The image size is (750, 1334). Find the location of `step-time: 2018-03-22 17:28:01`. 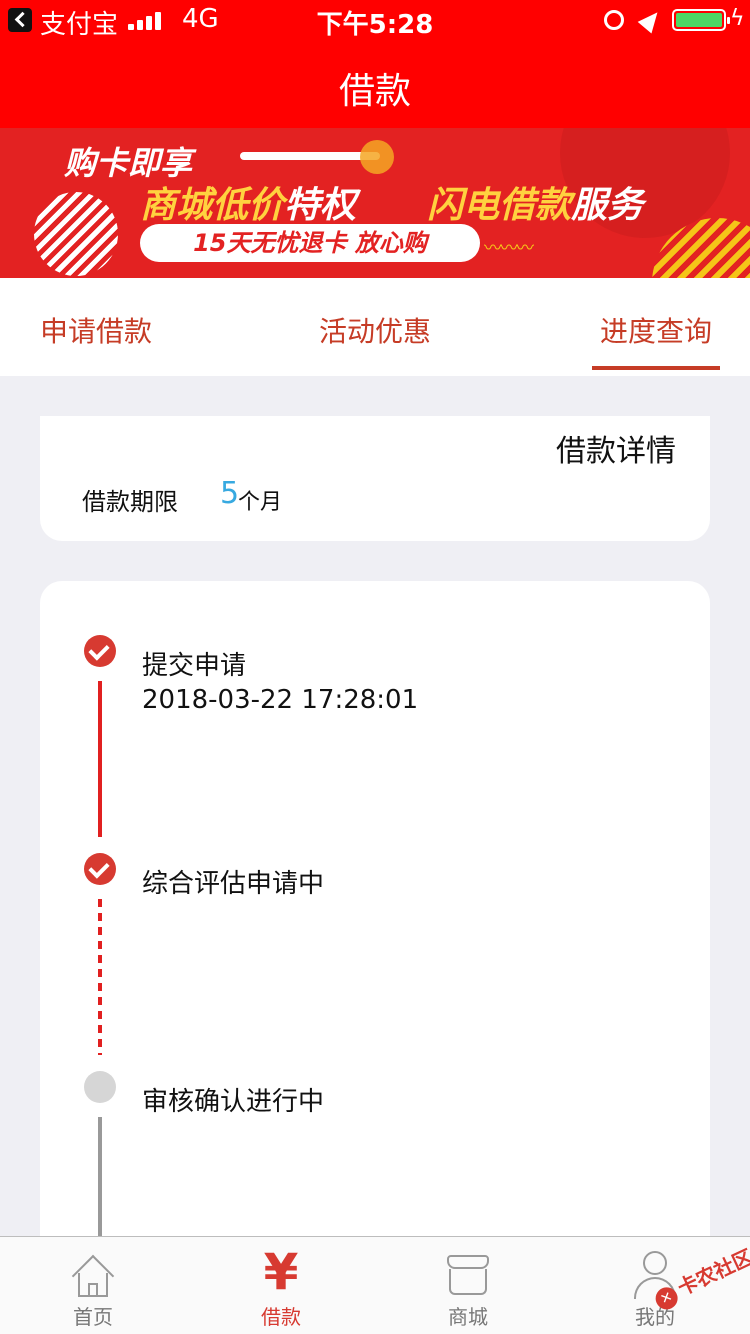

step-time: 2018-03-22 17:28:01 is located at coordinates (280, 700).